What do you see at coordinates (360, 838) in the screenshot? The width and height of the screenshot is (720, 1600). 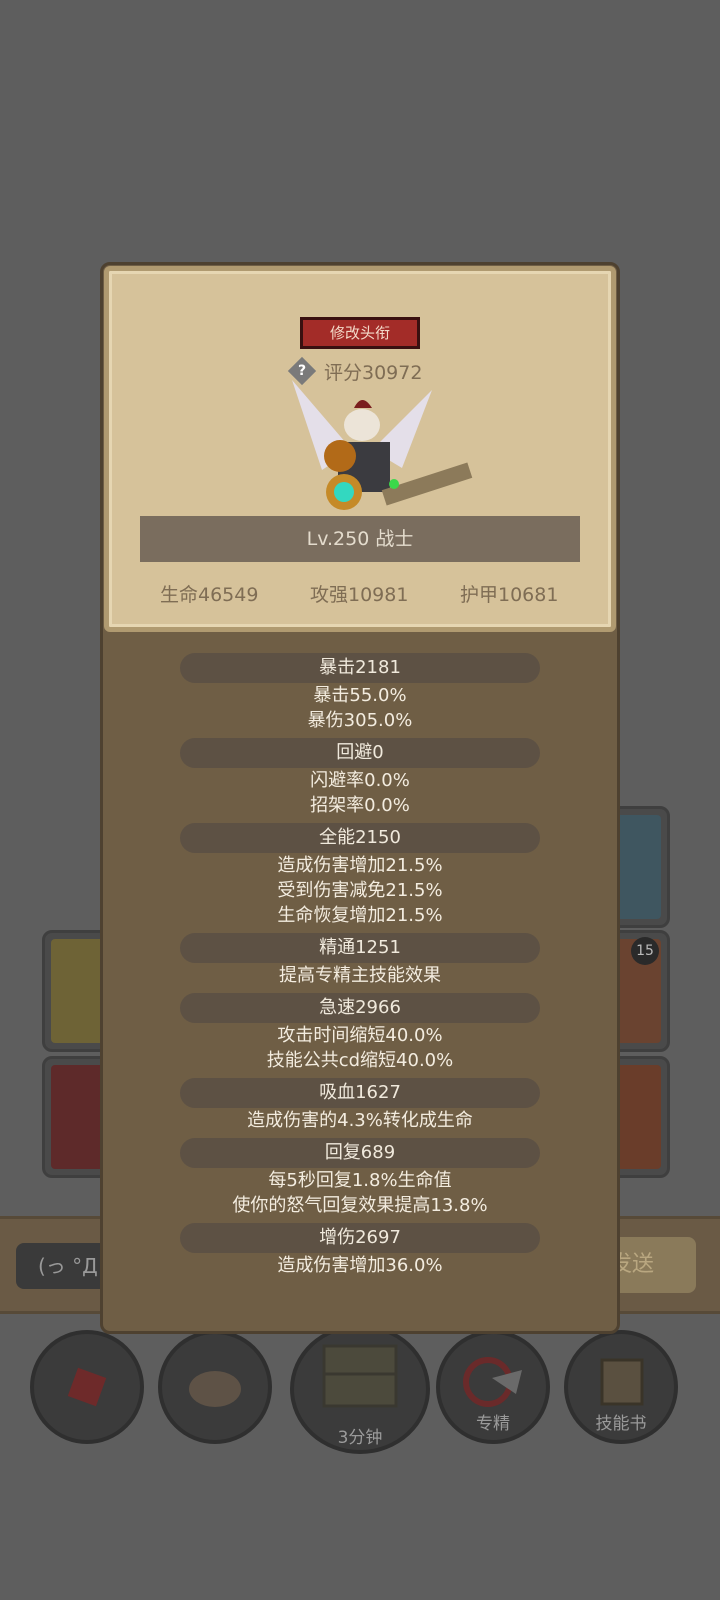 I see `stat-header-versatility: 全能2150` at bounding box center [360, 838].